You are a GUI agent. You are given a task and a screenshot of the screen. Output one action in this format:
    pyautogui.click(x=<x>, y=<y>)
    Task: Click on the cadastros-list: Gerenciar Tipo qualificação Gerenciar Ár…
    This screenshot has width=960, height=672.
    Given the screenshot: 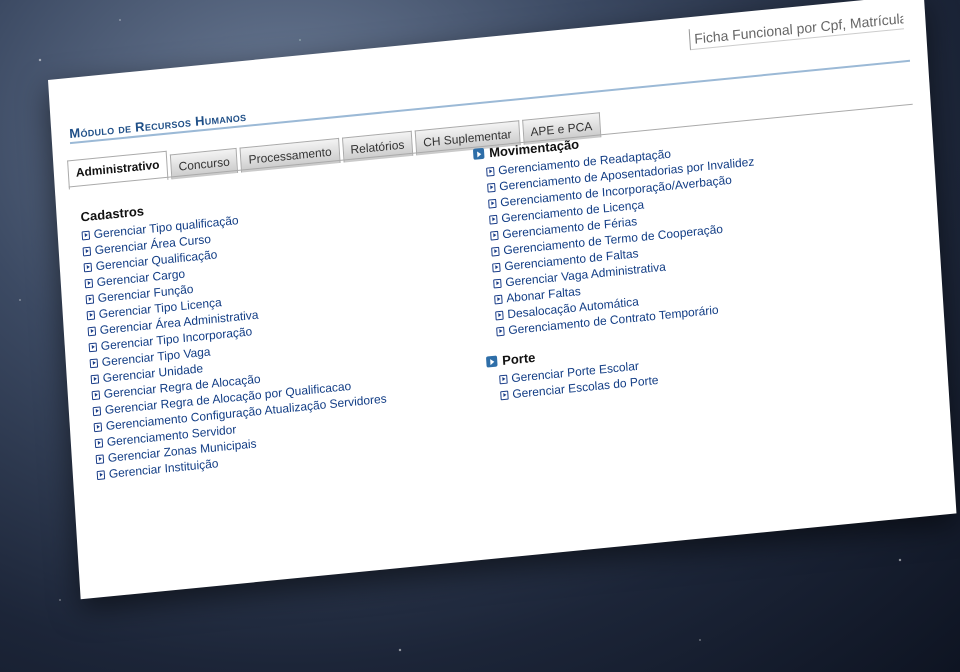 What is the action you would take?
    pyautogui.click(x=235, y=341)
    